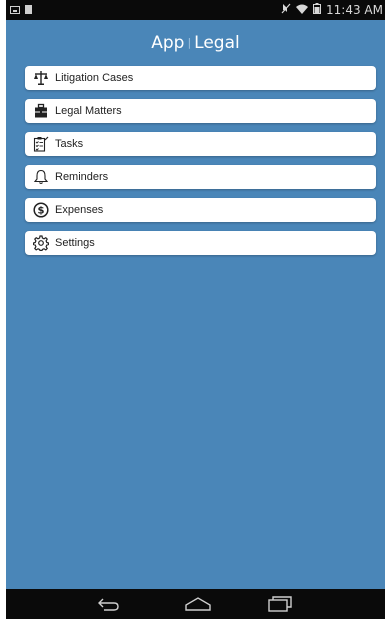  I want to click on square-icon, so click(28, 9).